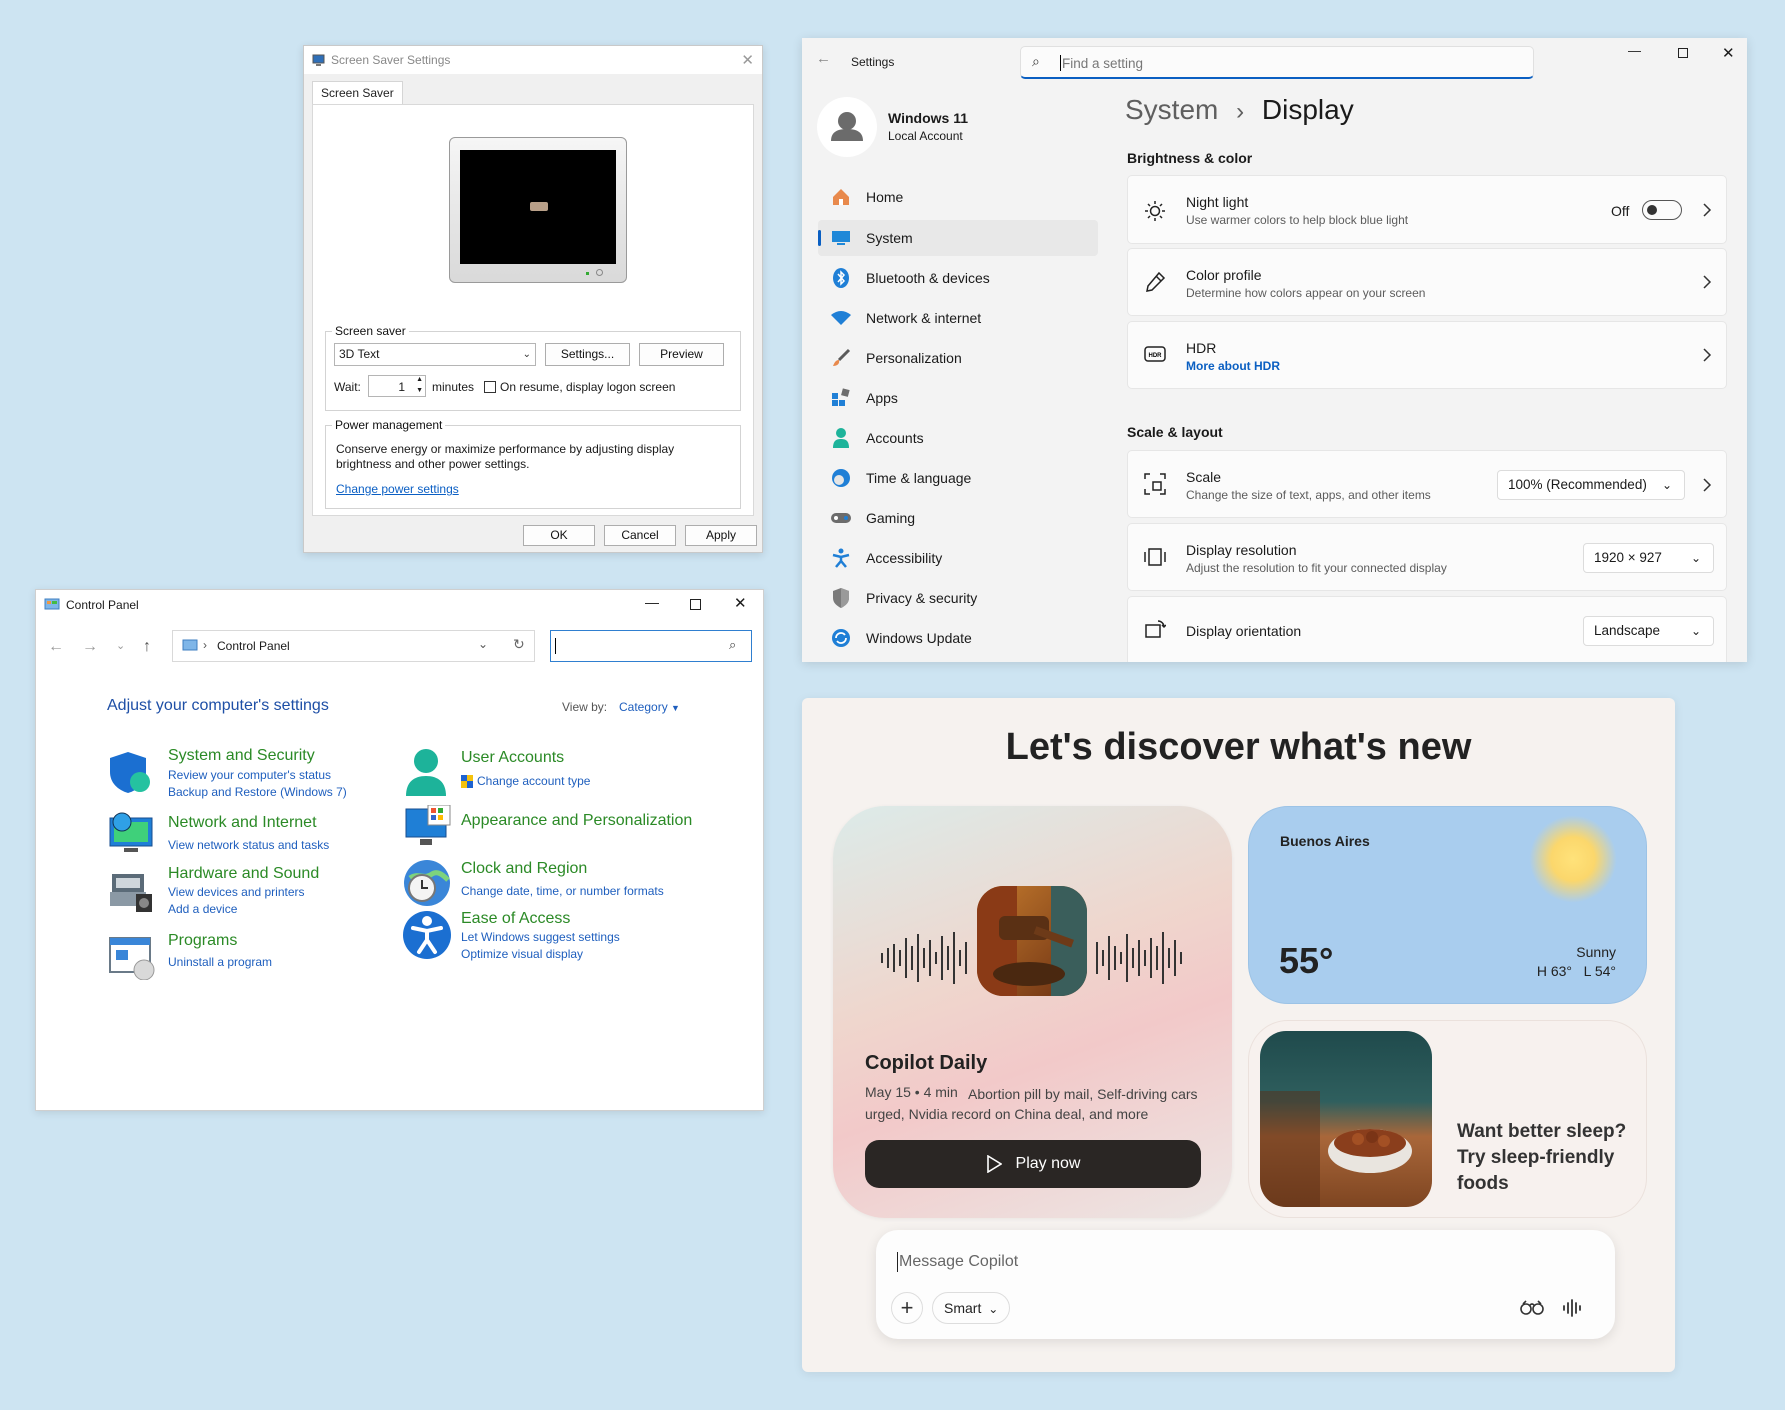 The image size is (1785, 1410). Describe the element at coordinates (1171, 109) in the screenshot. I see `breadcrumb-parent: System` at that location.